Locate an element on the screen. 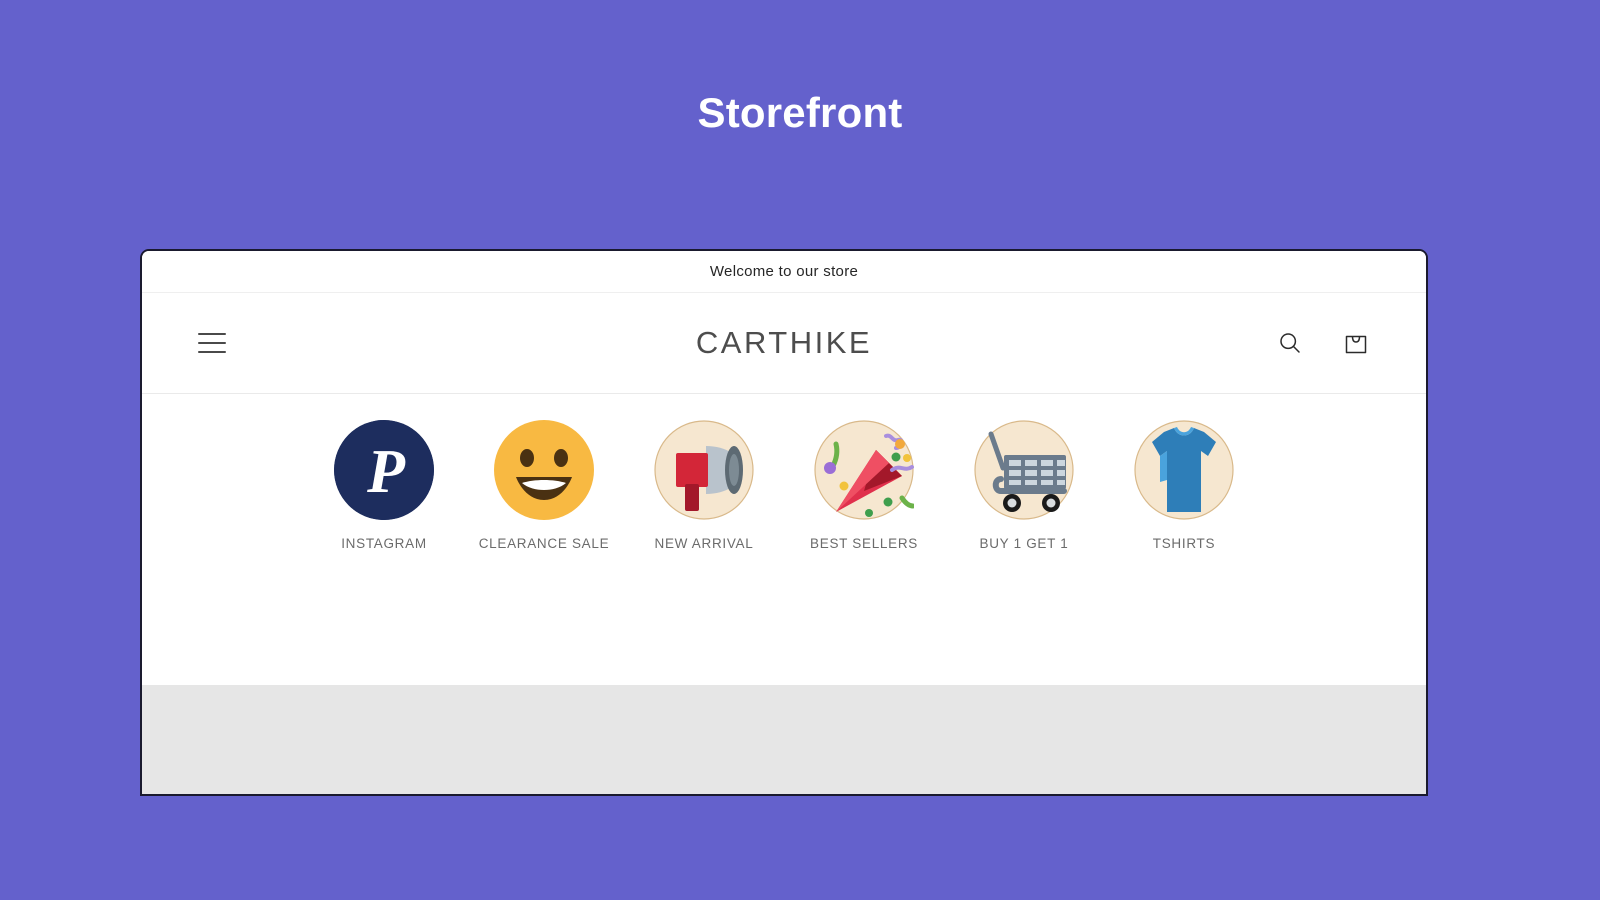 Image resolution: width=1600 pixels, height=900 pixels. collection-item-best-sellers: BEST SELLERS is located at coordinates (864, 485).